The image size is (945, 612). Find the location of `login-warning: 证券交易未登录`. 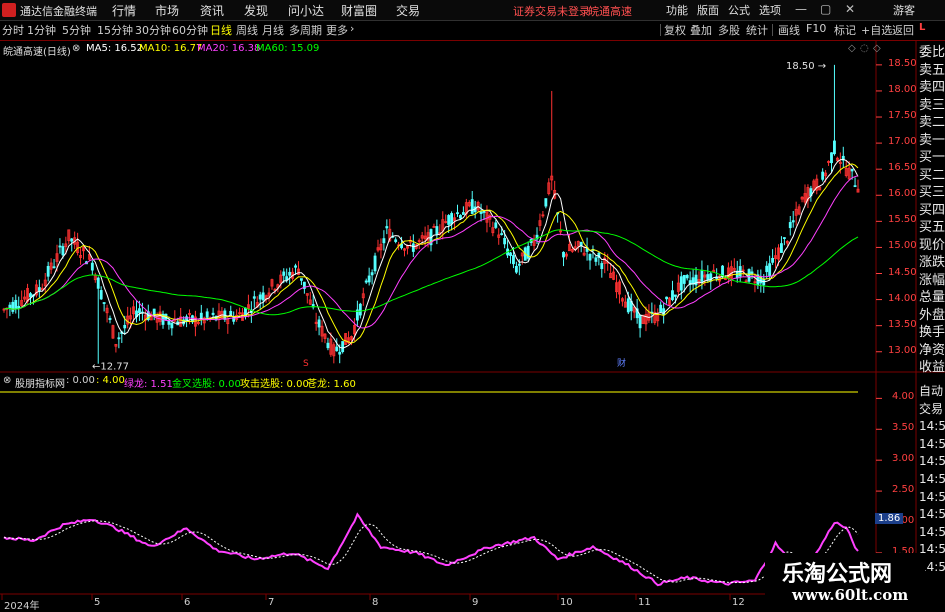

login-warning: 证券交易未登录 is located at coordinates (551, 11).